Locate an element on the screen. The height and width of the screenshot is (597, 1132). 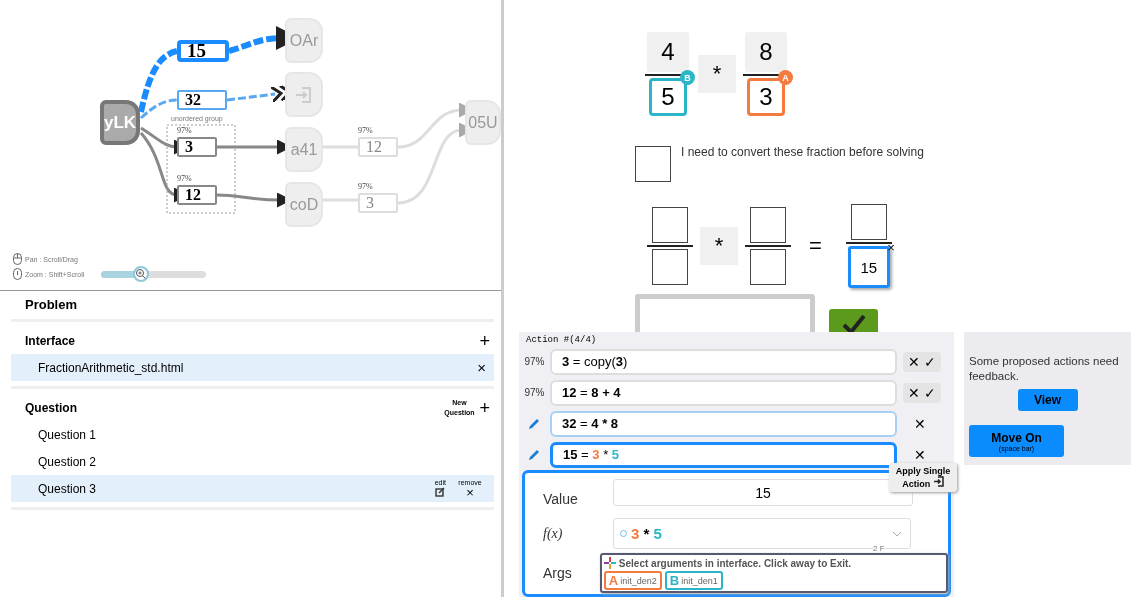
argument-badge: A is located at coordinates (785, 77).